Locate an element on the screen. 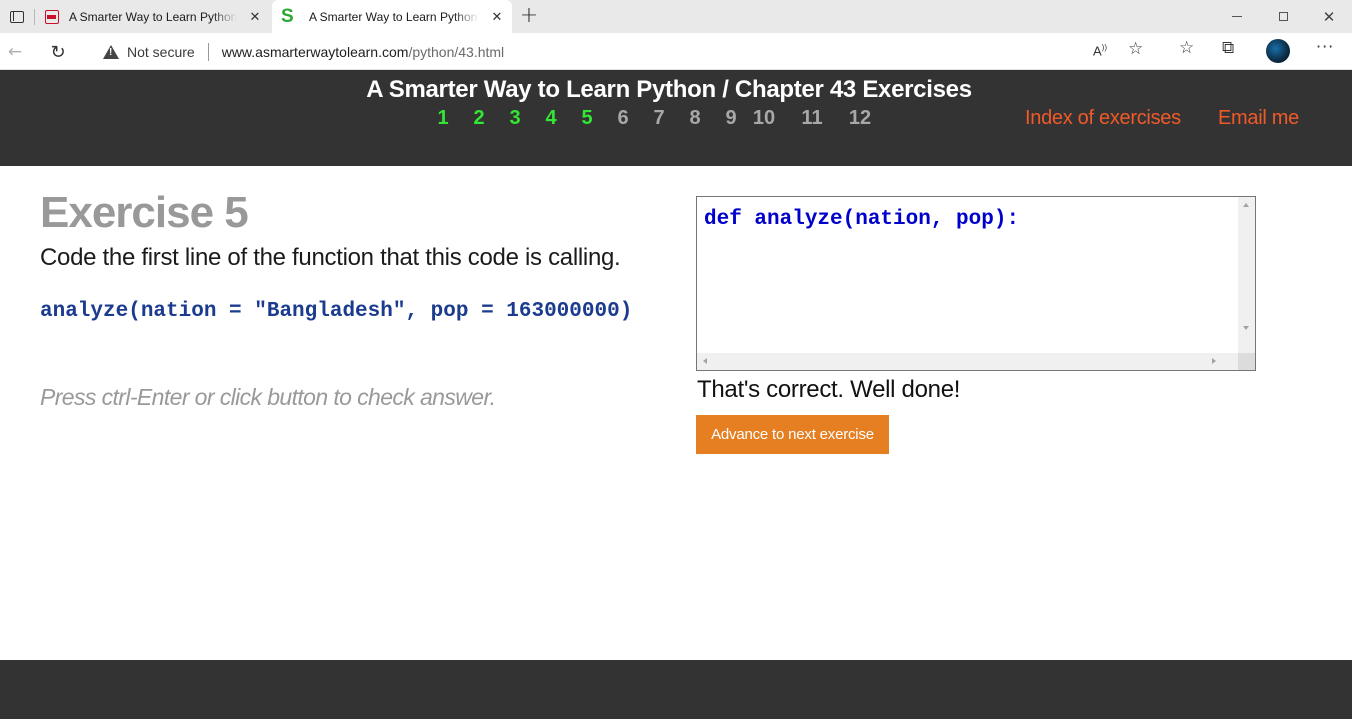 This screenshot has height=719, width=1352. pdf-icon is located at coordinates (52, 16).